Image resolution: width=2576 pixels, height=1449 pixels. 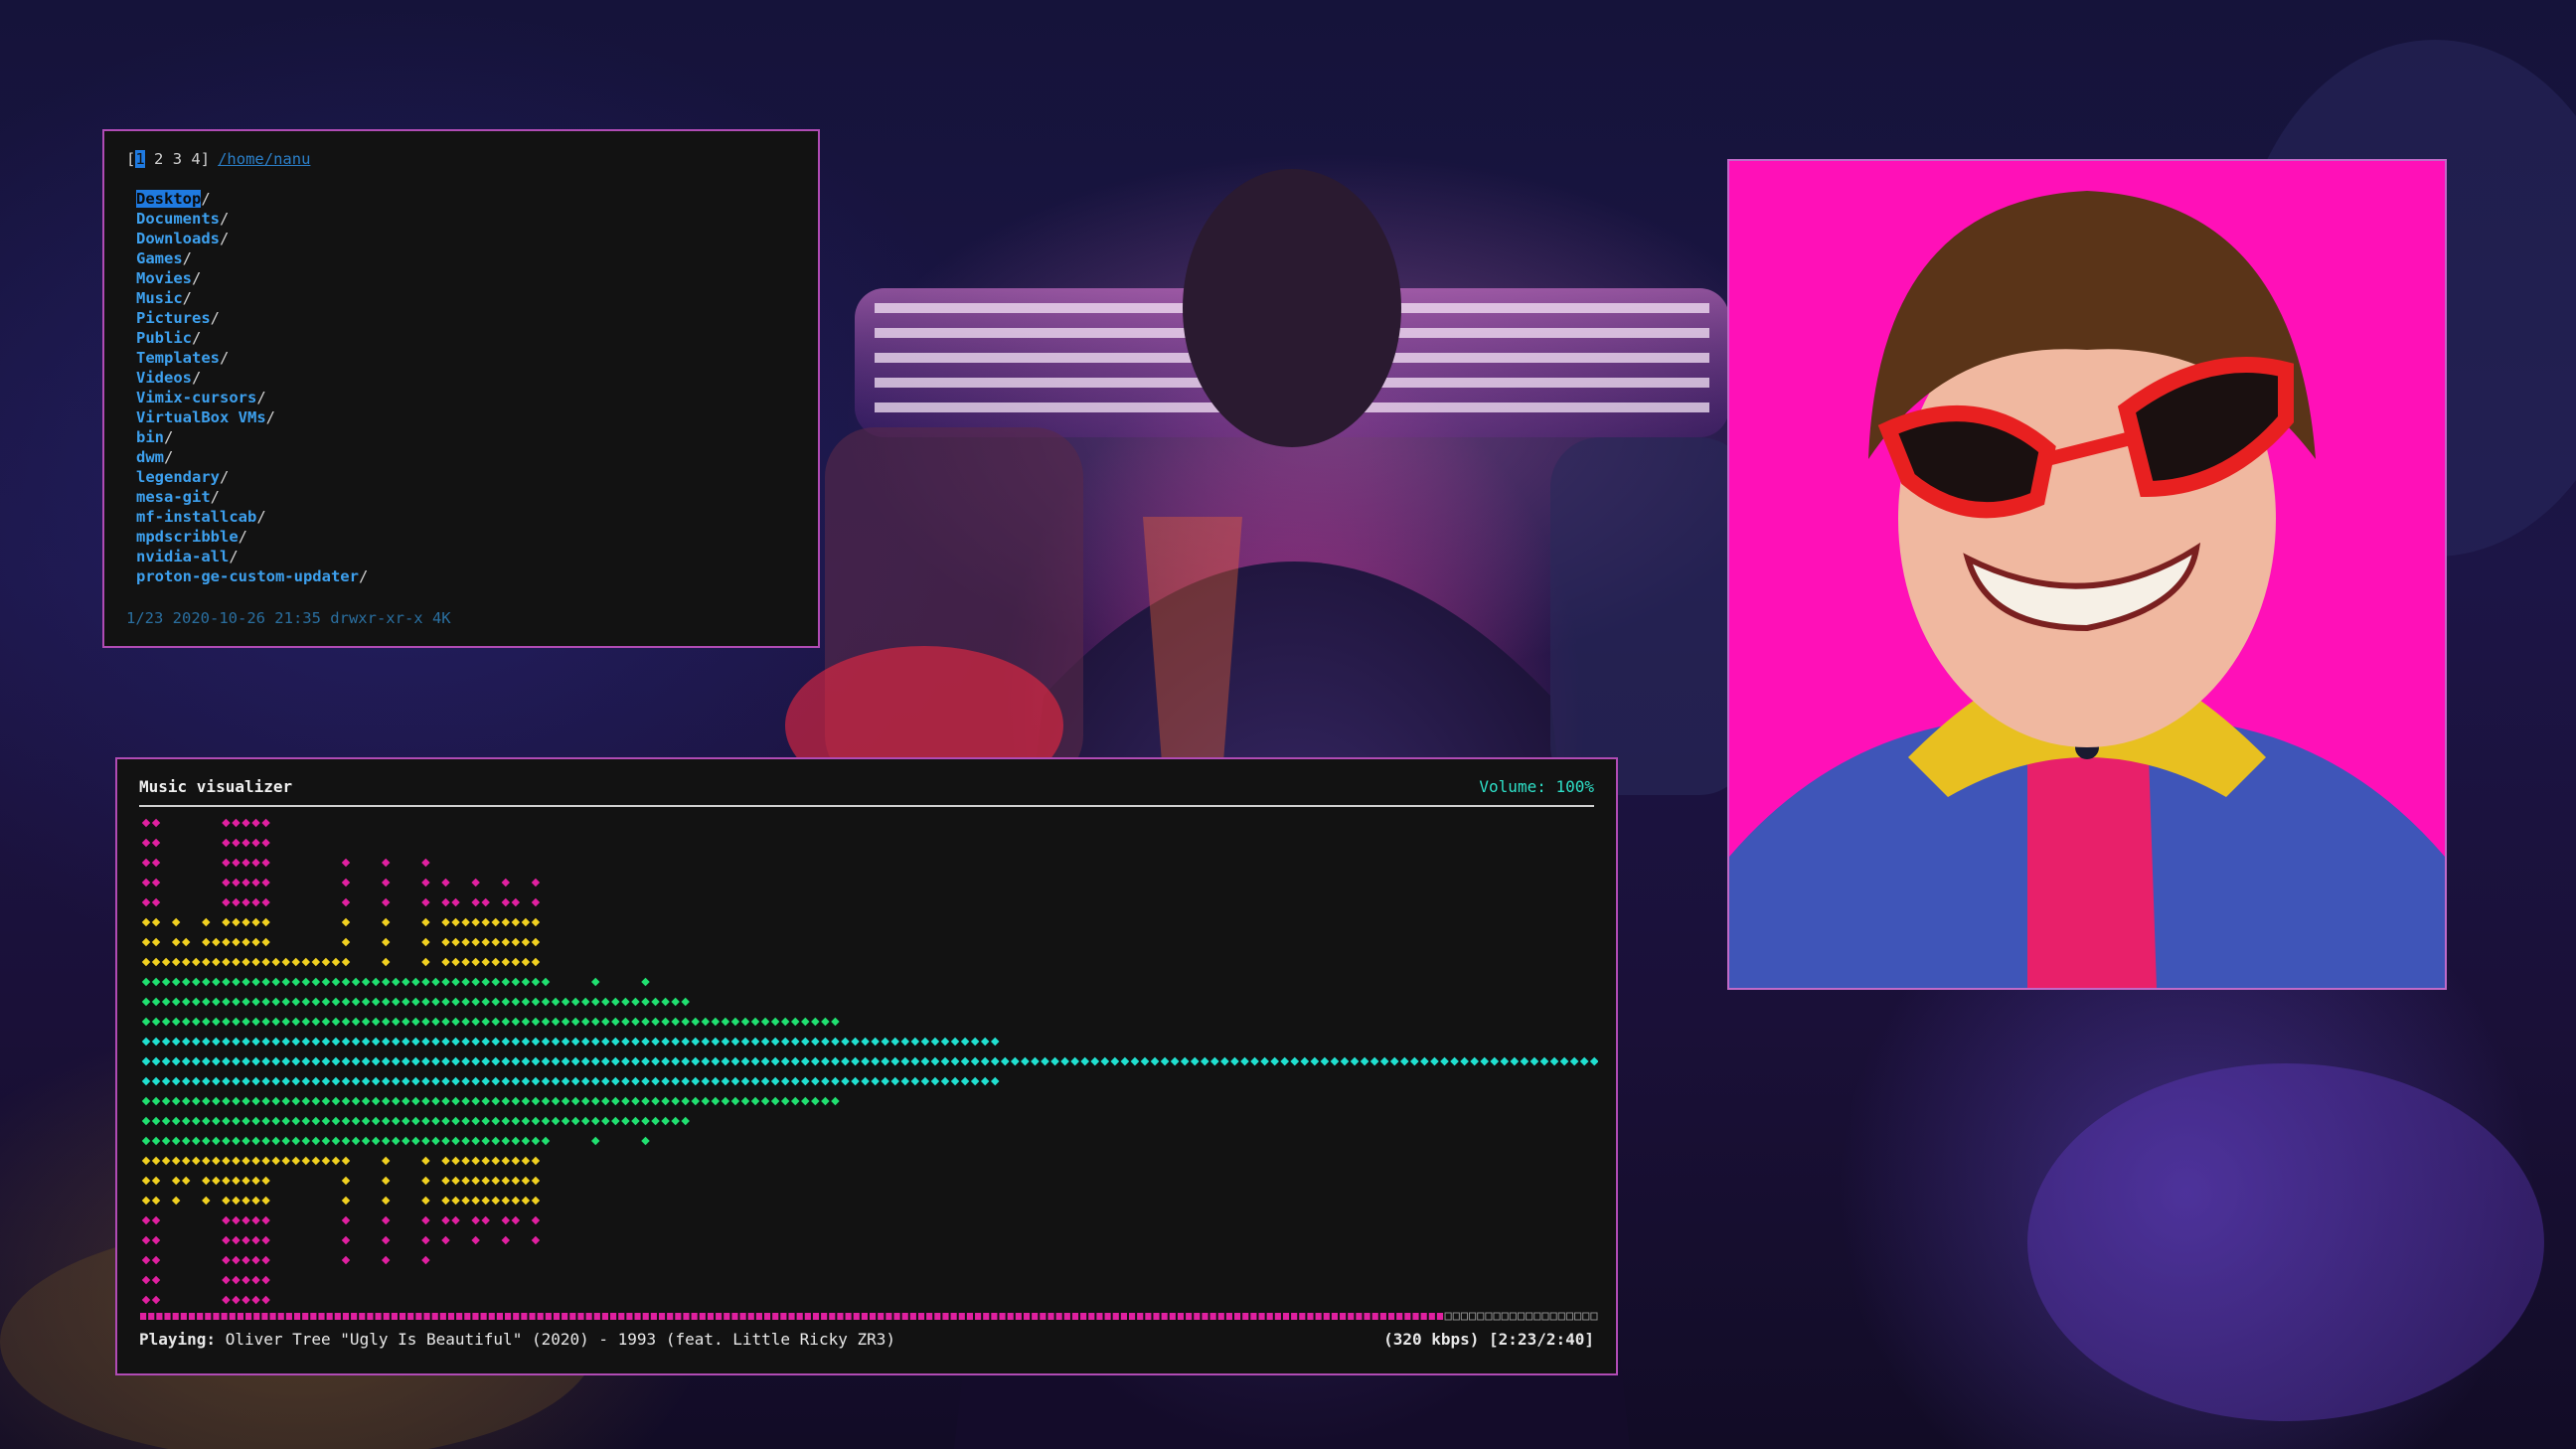 What do you see at coordinates (466, 258) in the screenshot?
I see `directory-entry: Games/` at bounding box center [466, 258].